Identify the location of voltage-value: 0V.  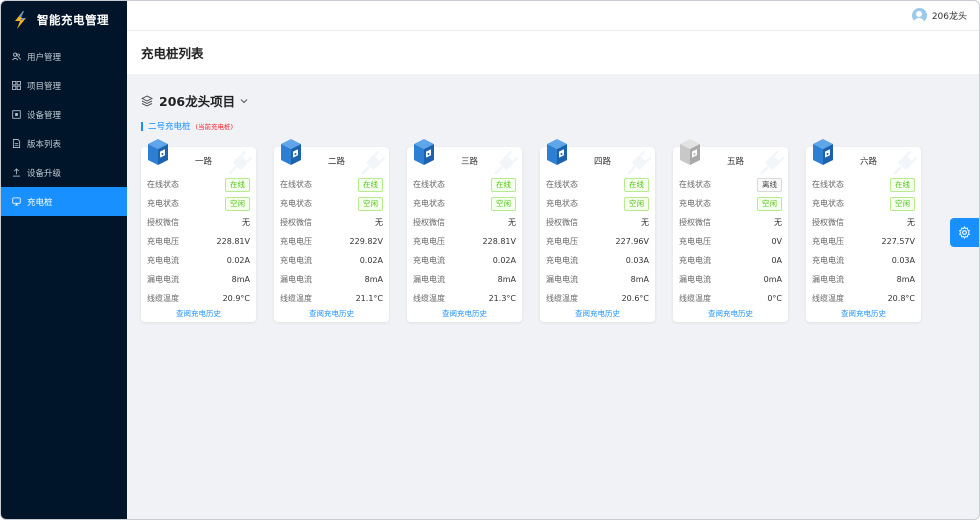
(776, 241).